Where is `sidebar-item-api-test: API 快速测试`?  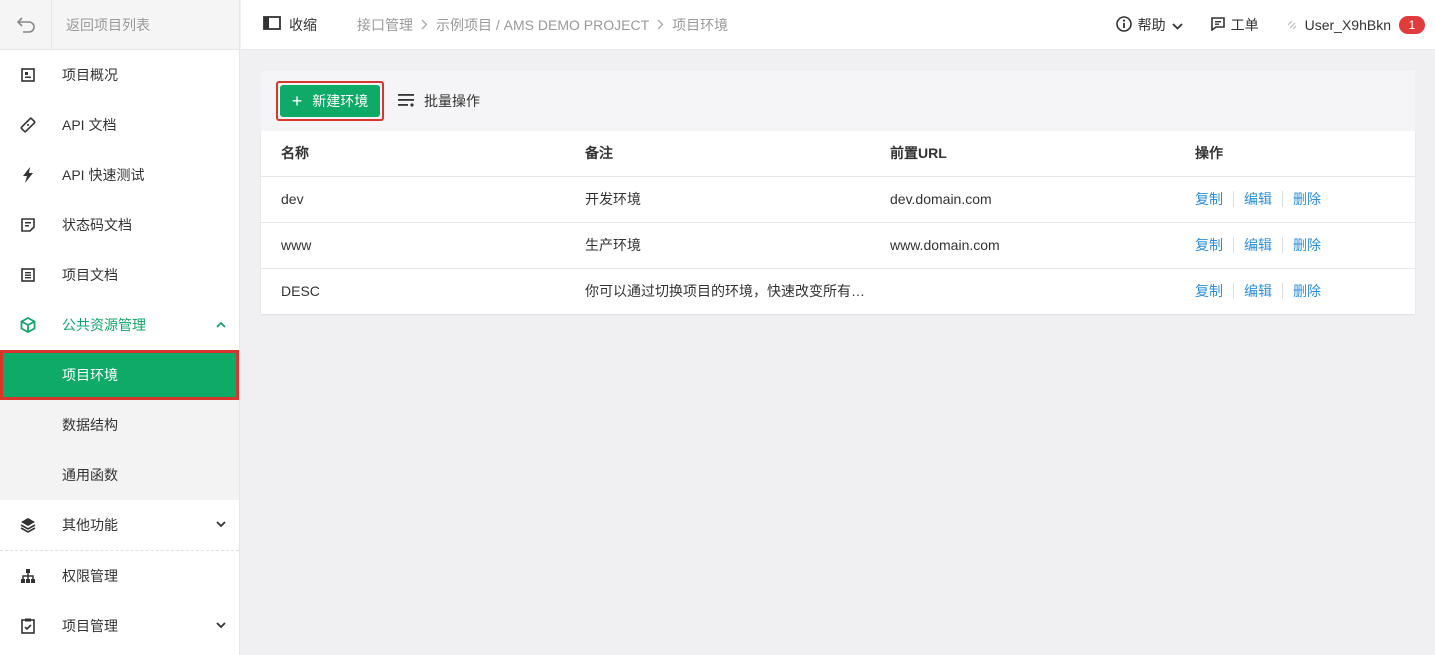 sidebar-item-api-test: API 快速测试 is located at coordinates (119, 175).